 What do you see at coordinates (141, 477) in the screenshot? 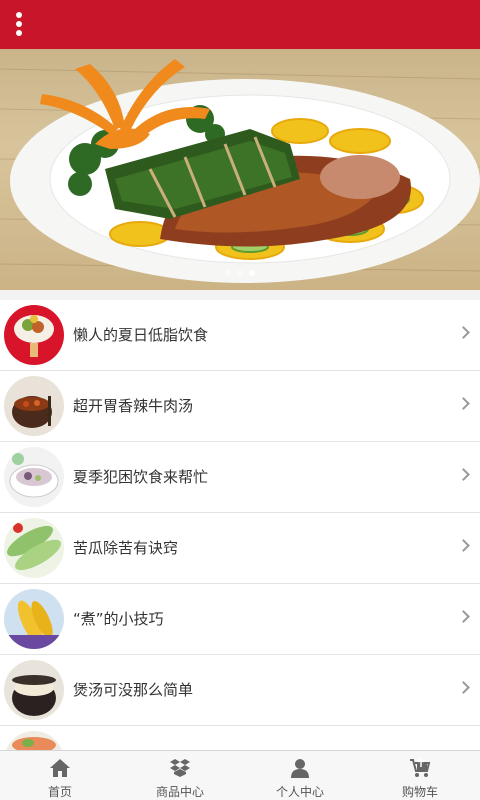
I see `article-title: 夏季犯困饮食来帮忙` at bounding box center [141, 477].